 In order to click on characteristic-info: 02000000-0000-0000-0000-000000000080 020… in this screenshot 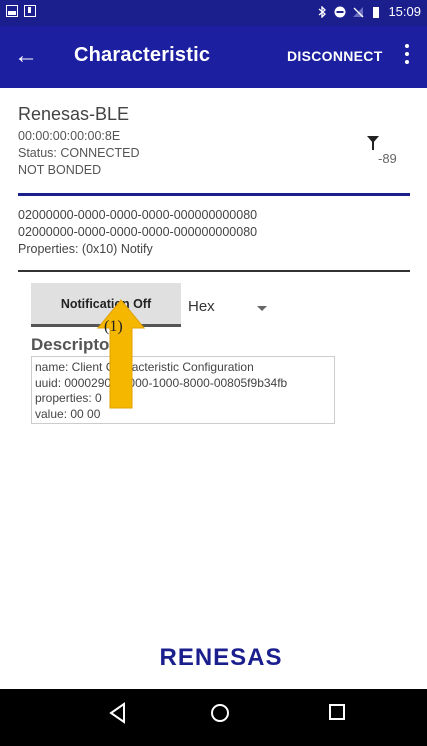, I will do `click(137, 232)`.